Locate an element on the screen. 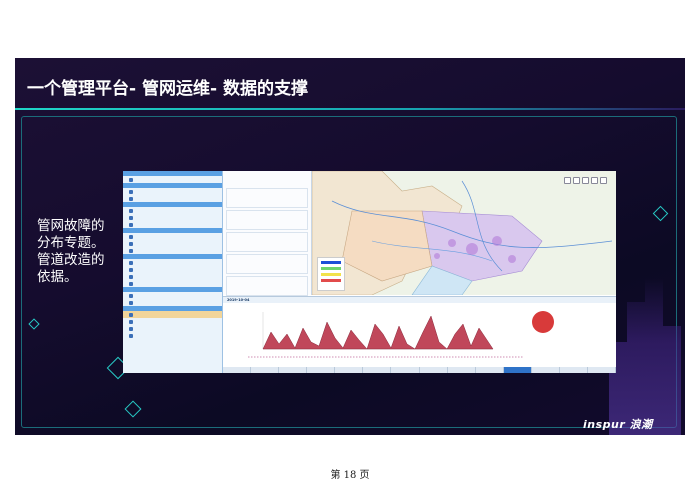  map-canvas is located at coordinates (462, 233).